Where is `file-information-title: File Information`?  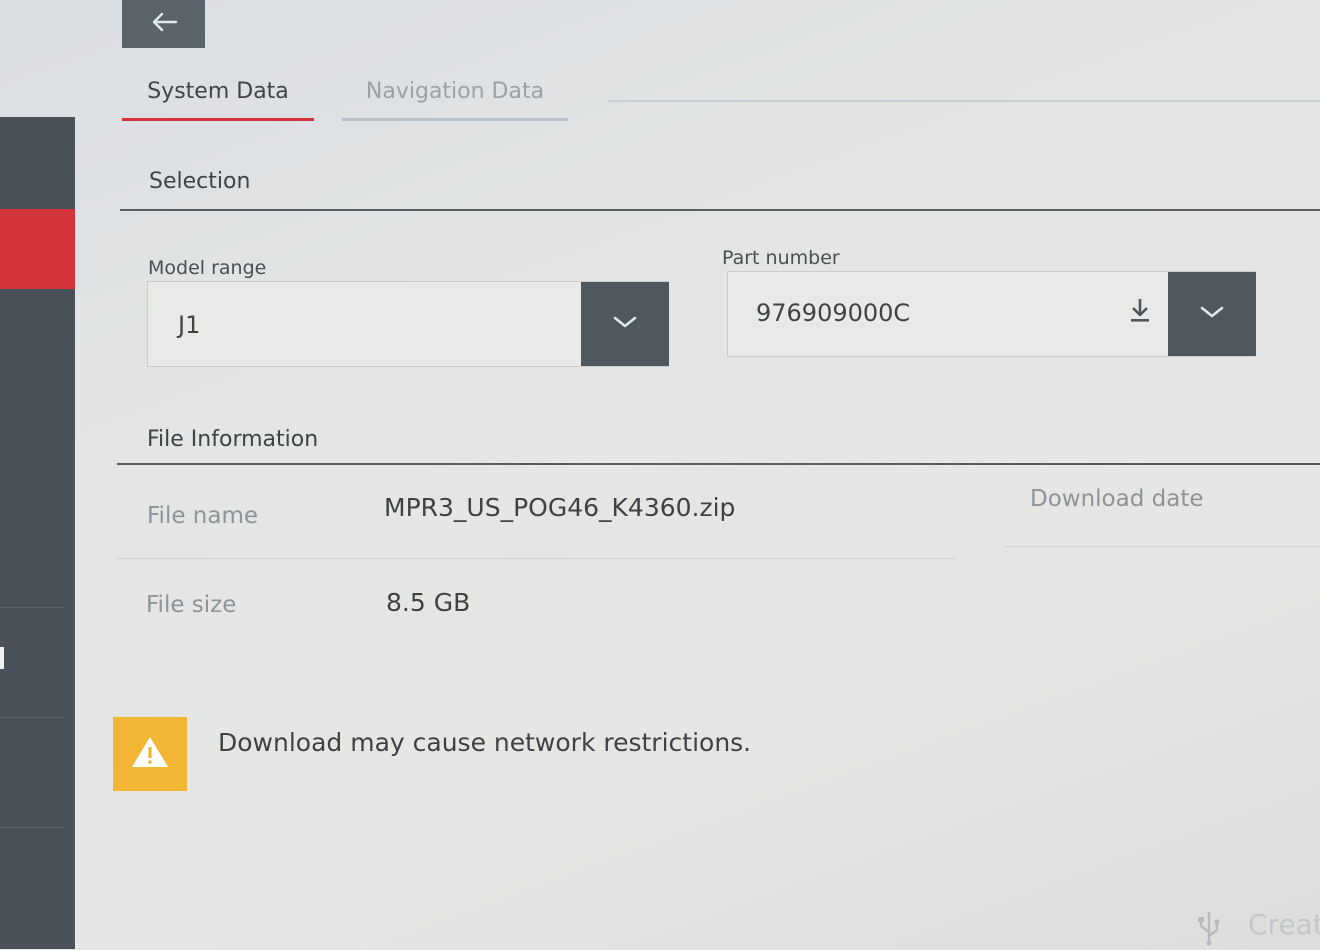 file-information-title: File Information is located at coordinates (233, 439).